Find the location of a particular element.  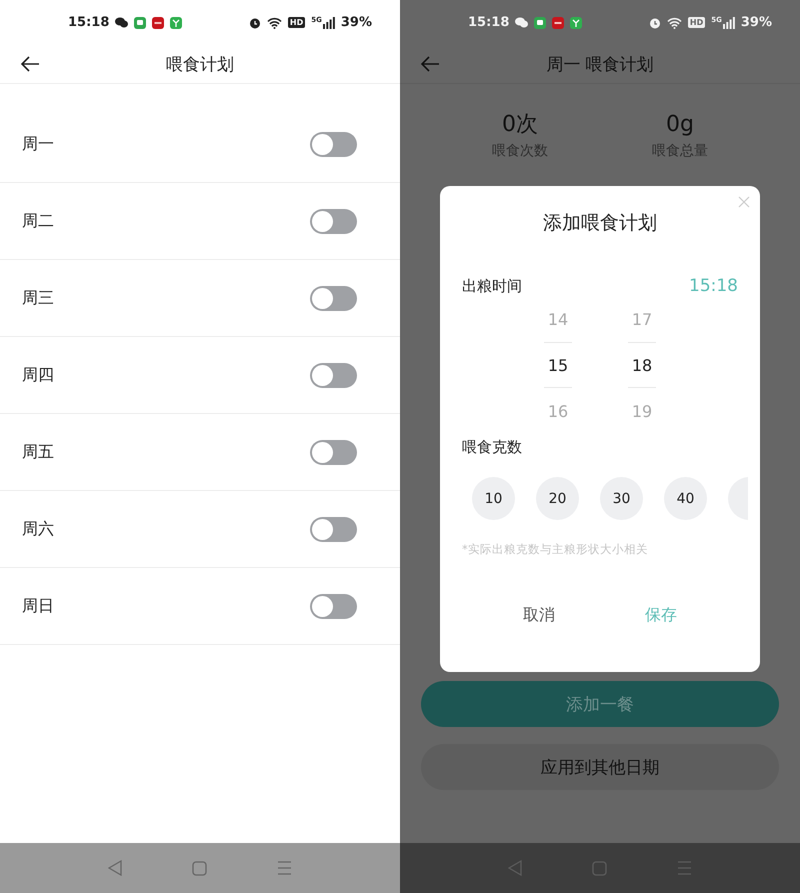

wheel-option: 18 is located at coordinates (642, 365).